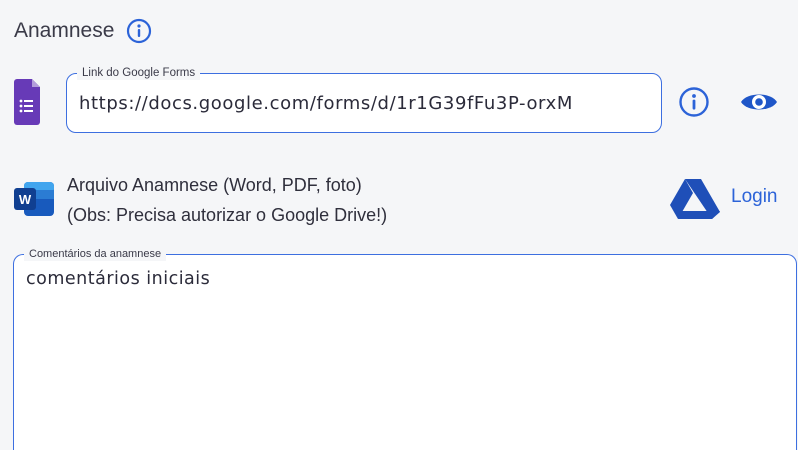  What do you see at coordinates (139, 73) in the screenshot?
I see `google-forms-legend: Link do Google Forms` at bounding box center [139, 73].